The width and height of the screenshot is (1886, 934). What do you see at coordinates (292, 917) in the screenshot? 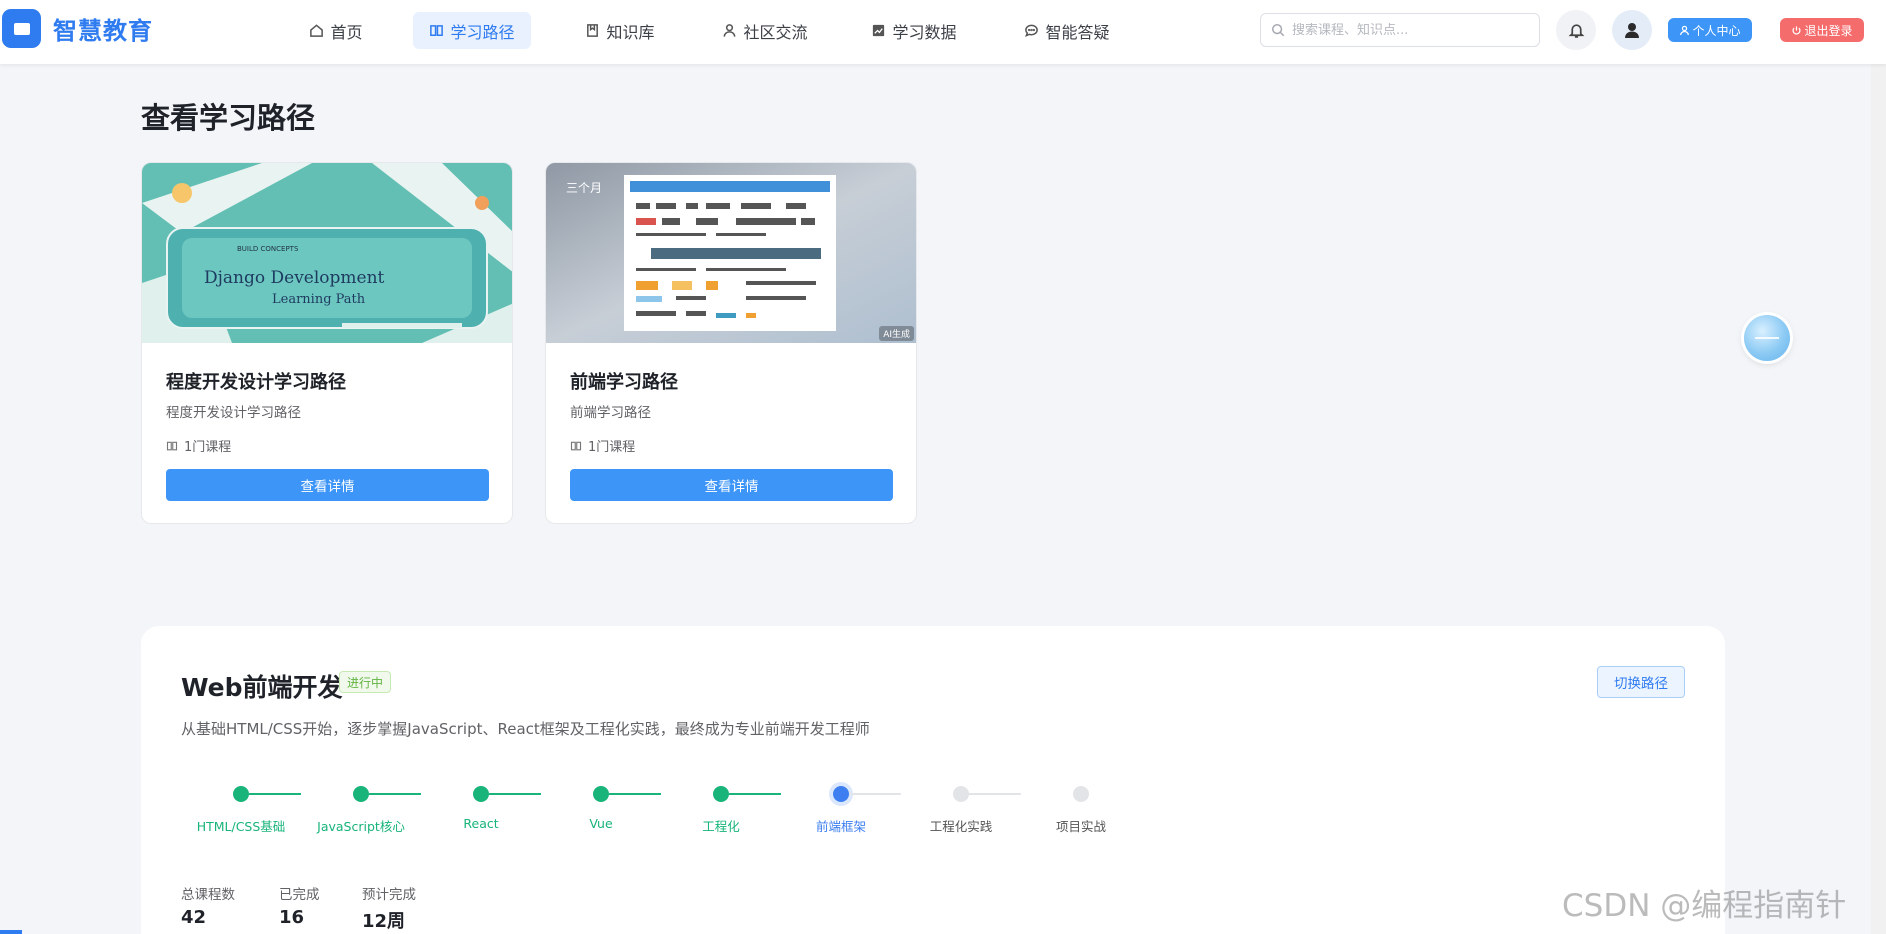
I see `stat-completed-value: 16` at bounding box center [292, 917].